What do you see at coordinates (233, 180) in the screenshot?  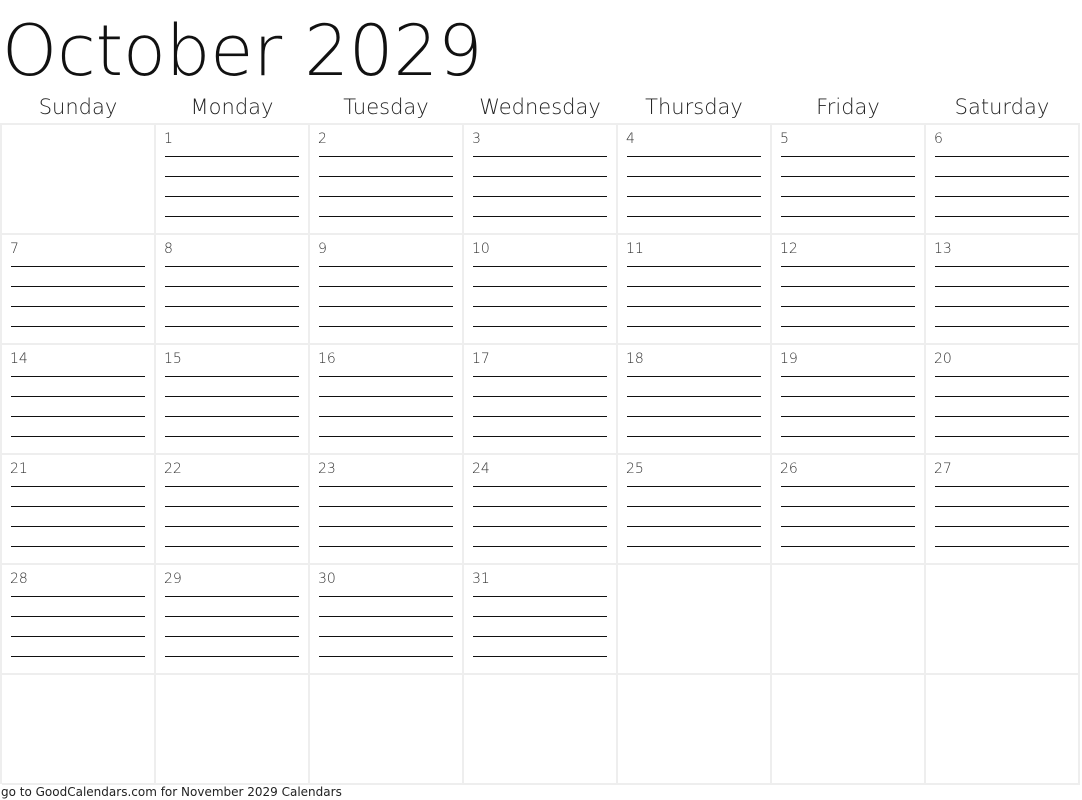 I see `day-cell: 1` at bounding box center [233, 180].